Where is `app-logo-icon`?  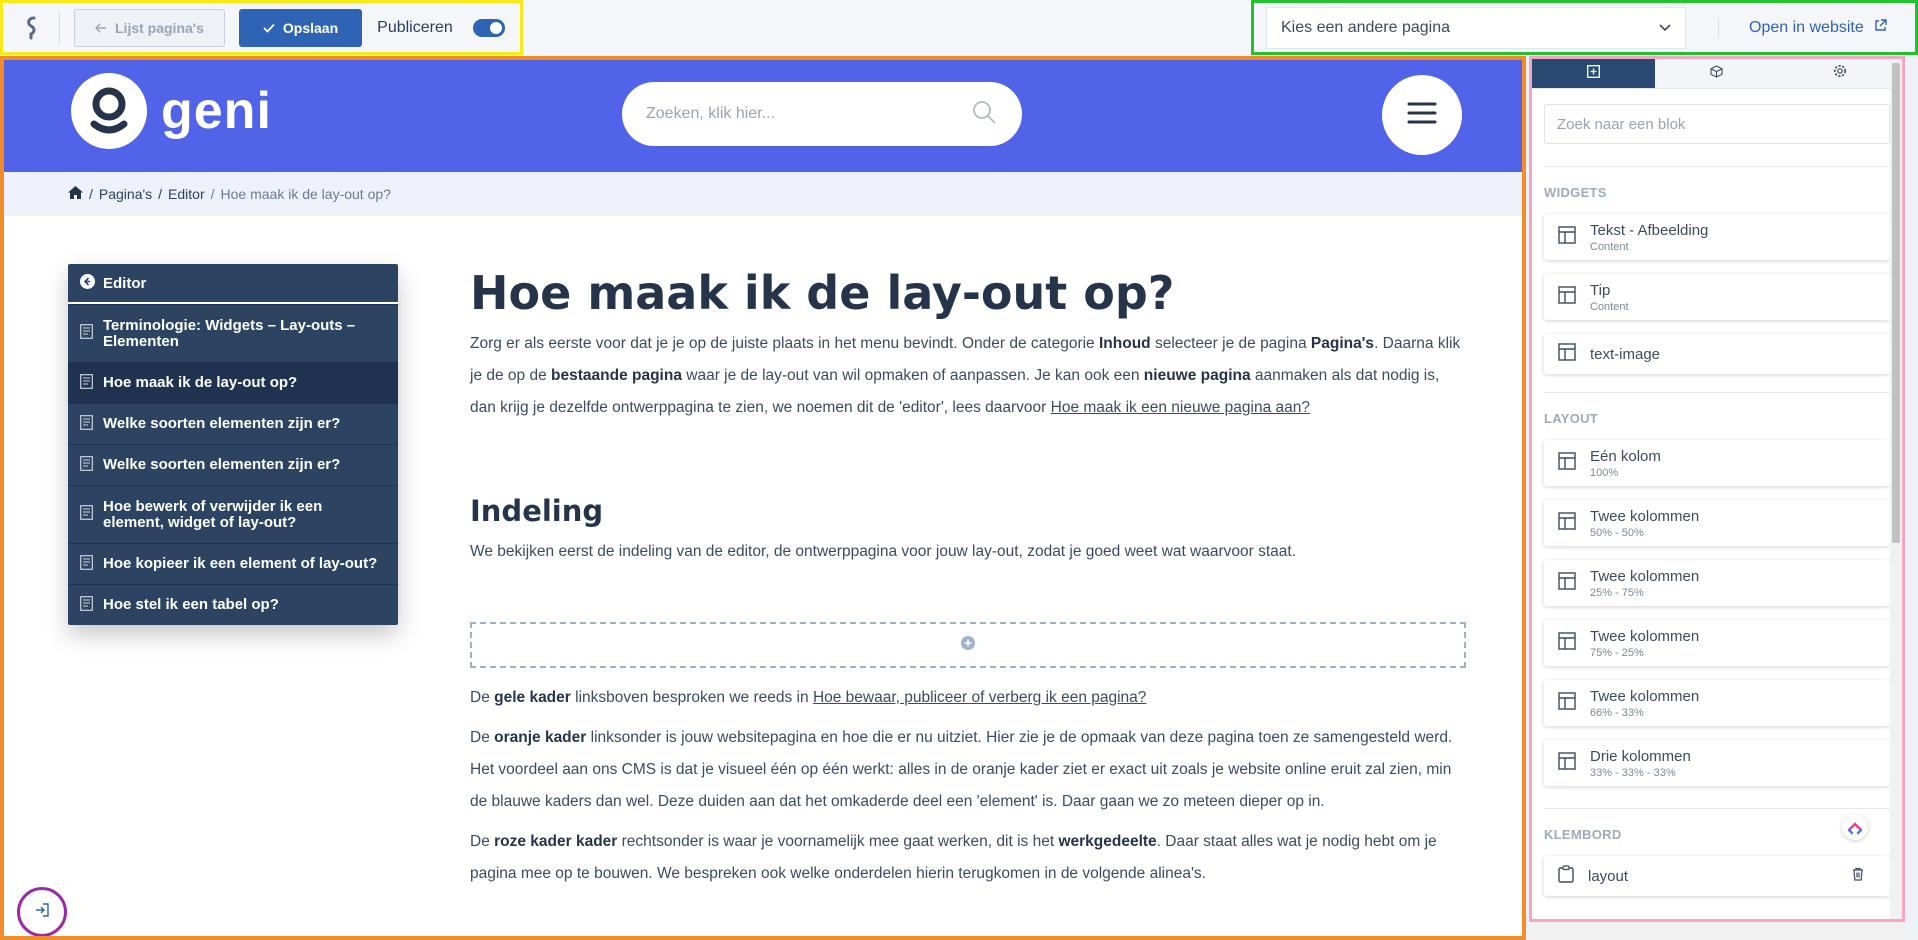 app-logo-icon is located at coordinates (32, 28).